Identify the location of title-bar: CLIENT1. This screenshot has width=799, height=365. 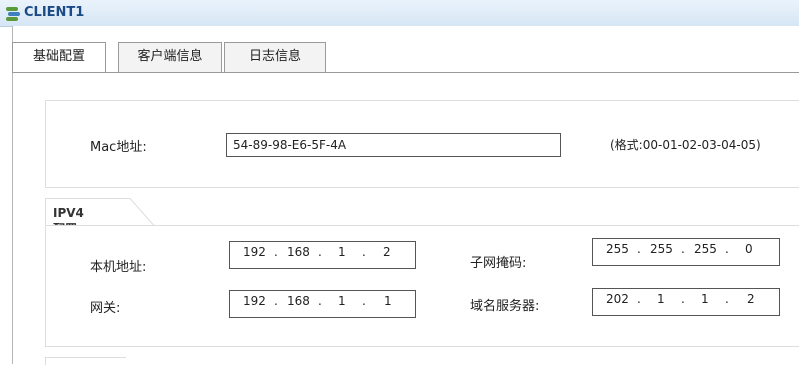
(399, 13).